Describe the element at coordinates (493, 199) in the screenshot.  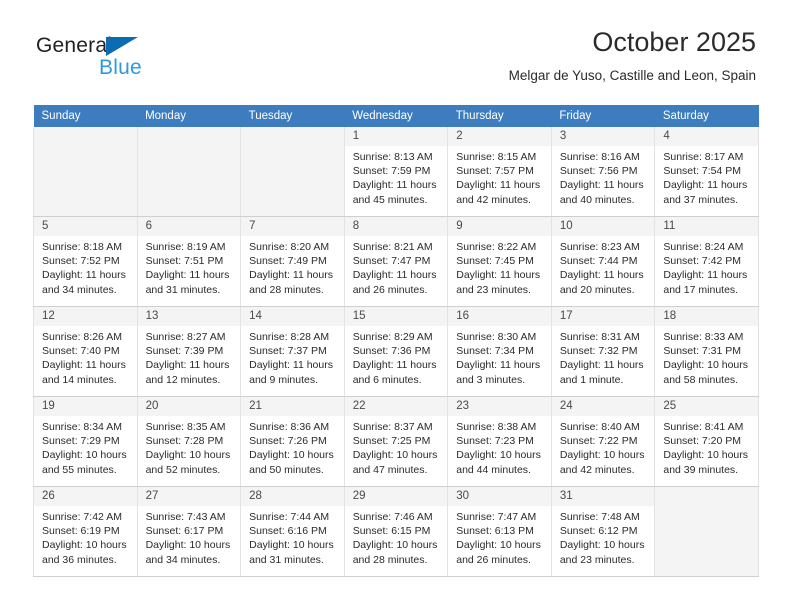
I see `daylight-text-line2: and 42 minutes.` at that location.